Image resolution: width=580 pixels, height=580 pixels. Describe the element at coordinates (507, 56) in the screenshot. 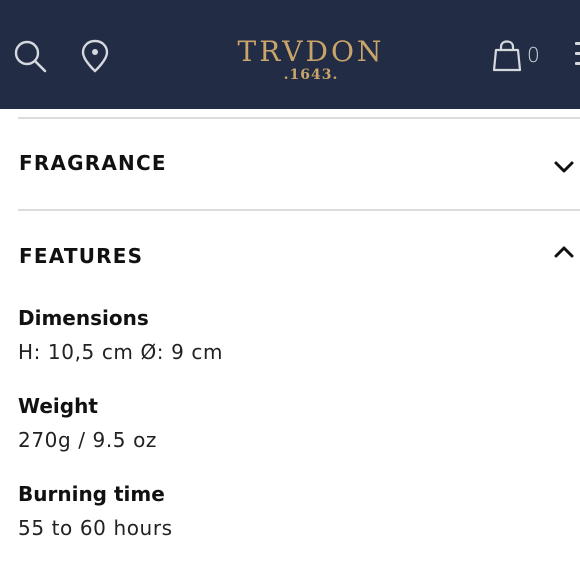

I see `shopping-bag-icon` at that location.